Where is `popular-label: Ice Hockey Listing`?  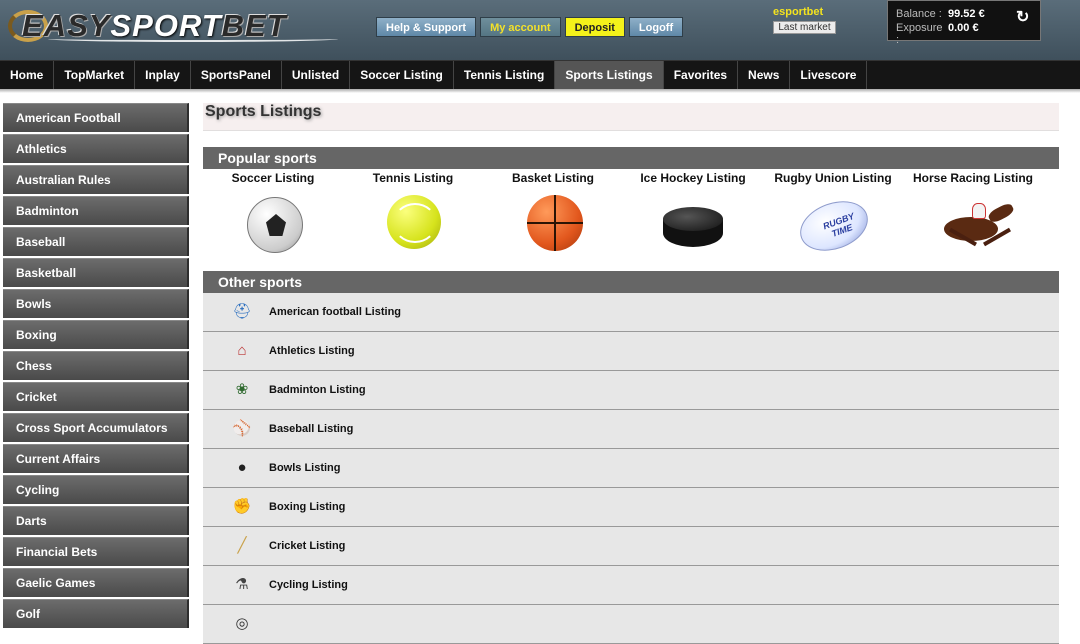 popular-label: Ice Hockey Listing is located at coordinates (693, 178).